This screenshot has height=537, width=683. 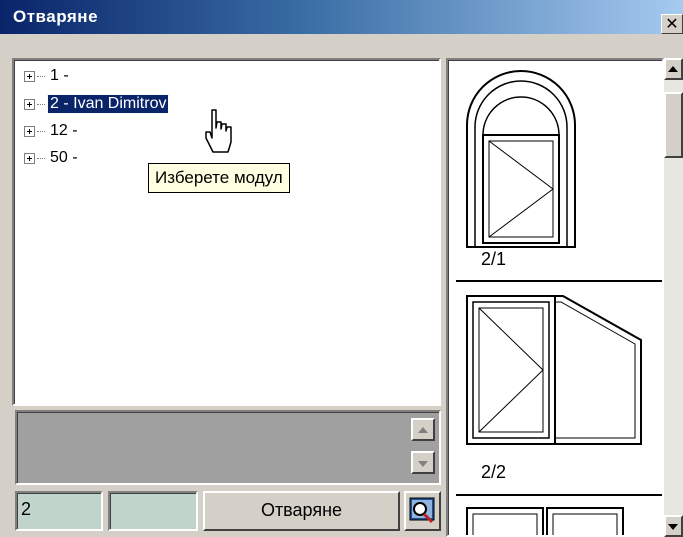 What do you see at coordinates (59, 511) in the screenshot?
I see `module-number-field: 2` at bounding box center [59, 511].